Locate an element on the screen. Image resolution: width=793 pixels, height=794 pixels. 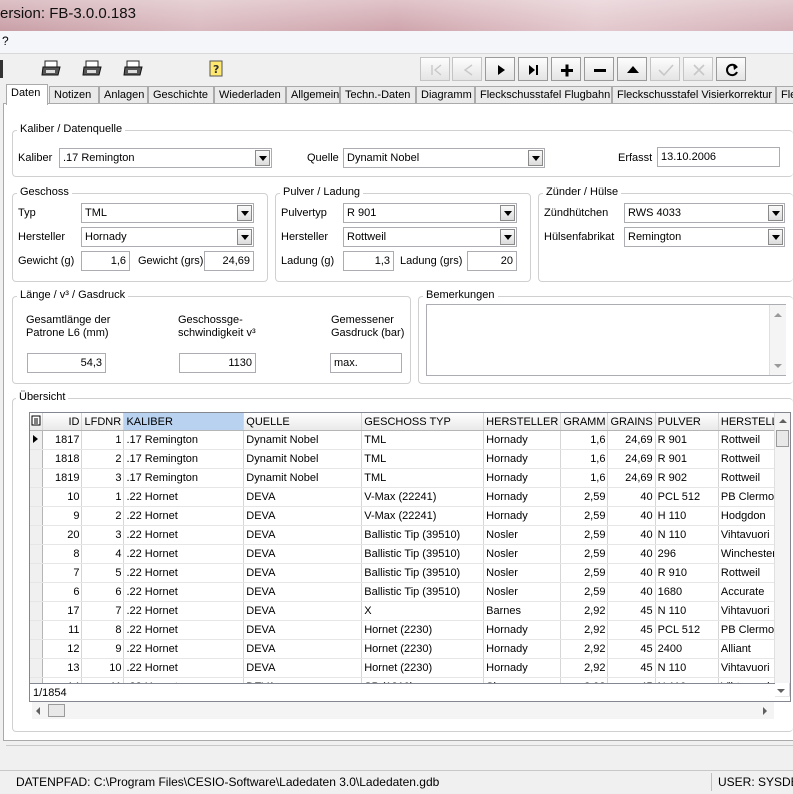
table-cell: Hornady is located at coordinates (522, 459).